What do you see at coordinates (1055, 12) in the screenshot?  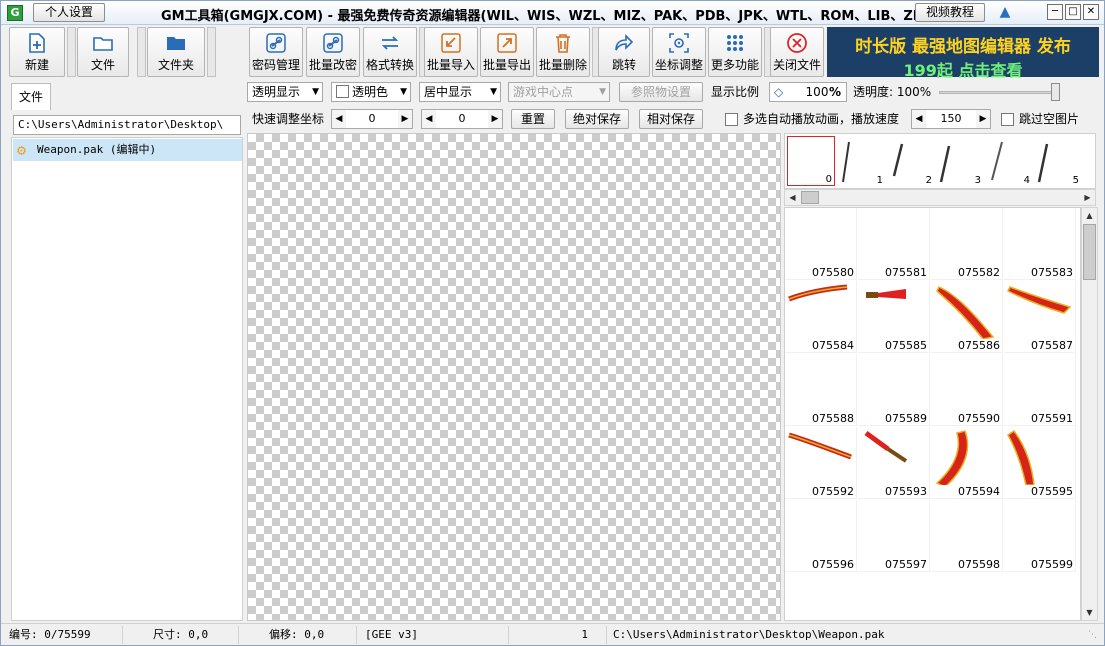 I see `minimize-icon: ─` at bounding box center [1055, 12].